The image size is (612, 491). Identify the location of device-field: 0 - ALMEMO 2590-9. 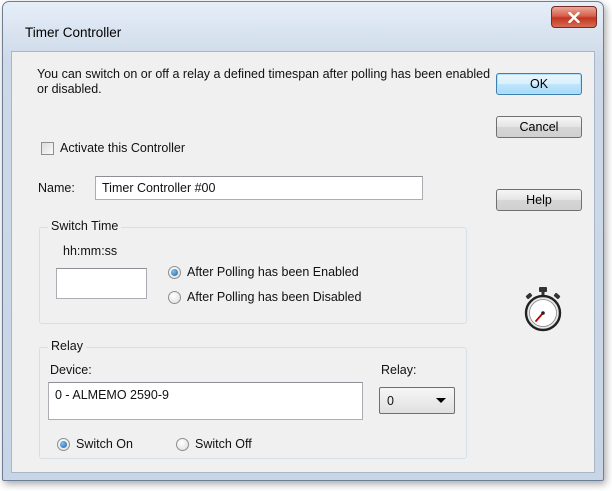
(205, 401).